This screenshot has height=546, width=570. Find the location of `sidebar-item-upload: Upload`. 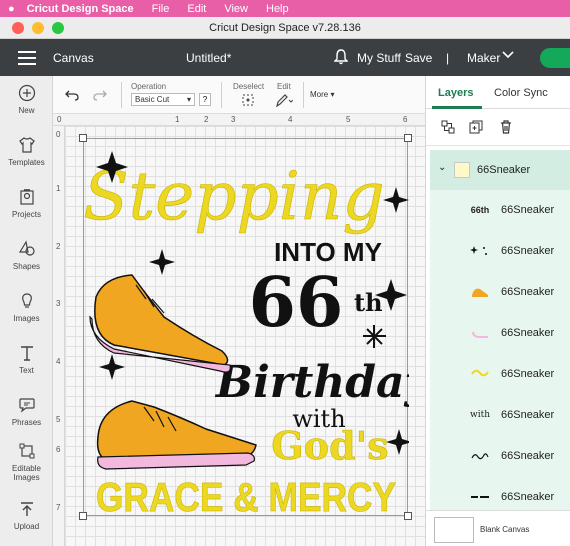

sidebar-item-upload: Upload is located at coordinates (26, 515).